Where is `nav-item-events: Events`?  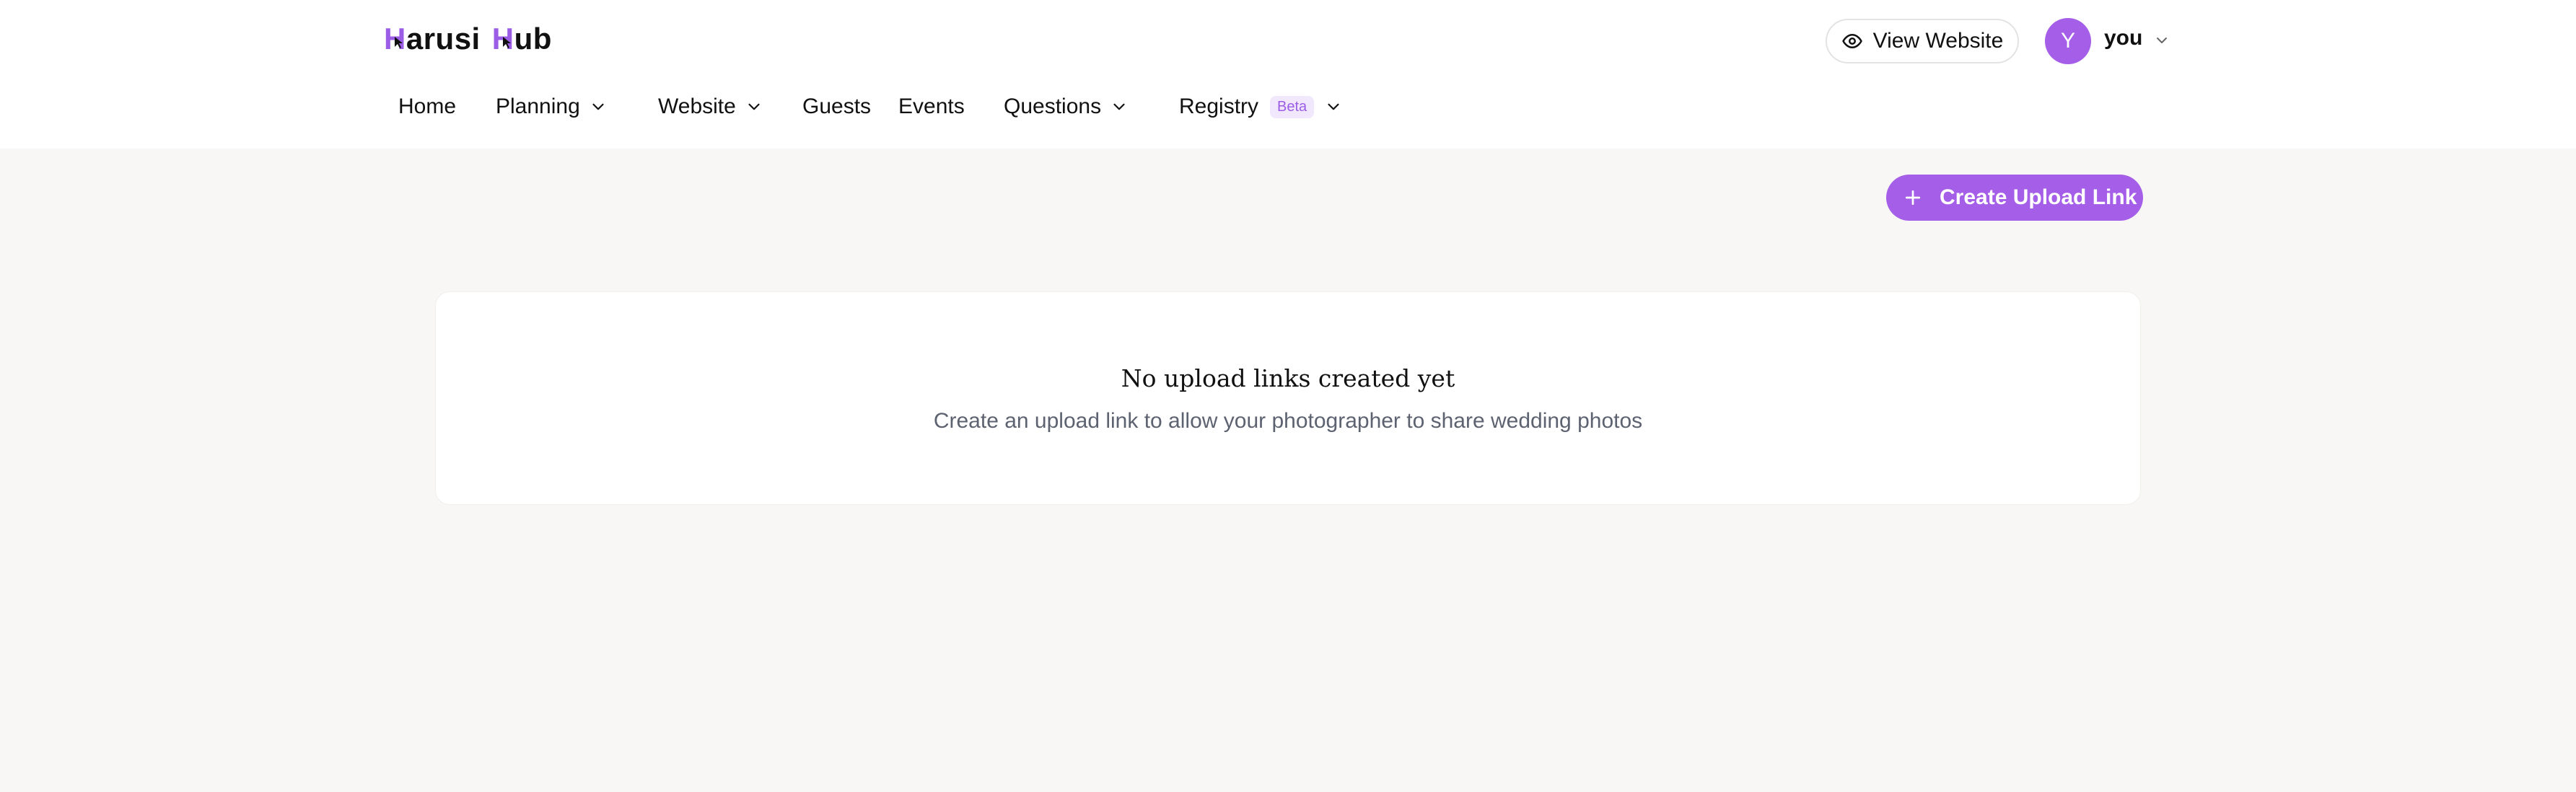
nav-item-events: Events is located at coordinates (931, 107).